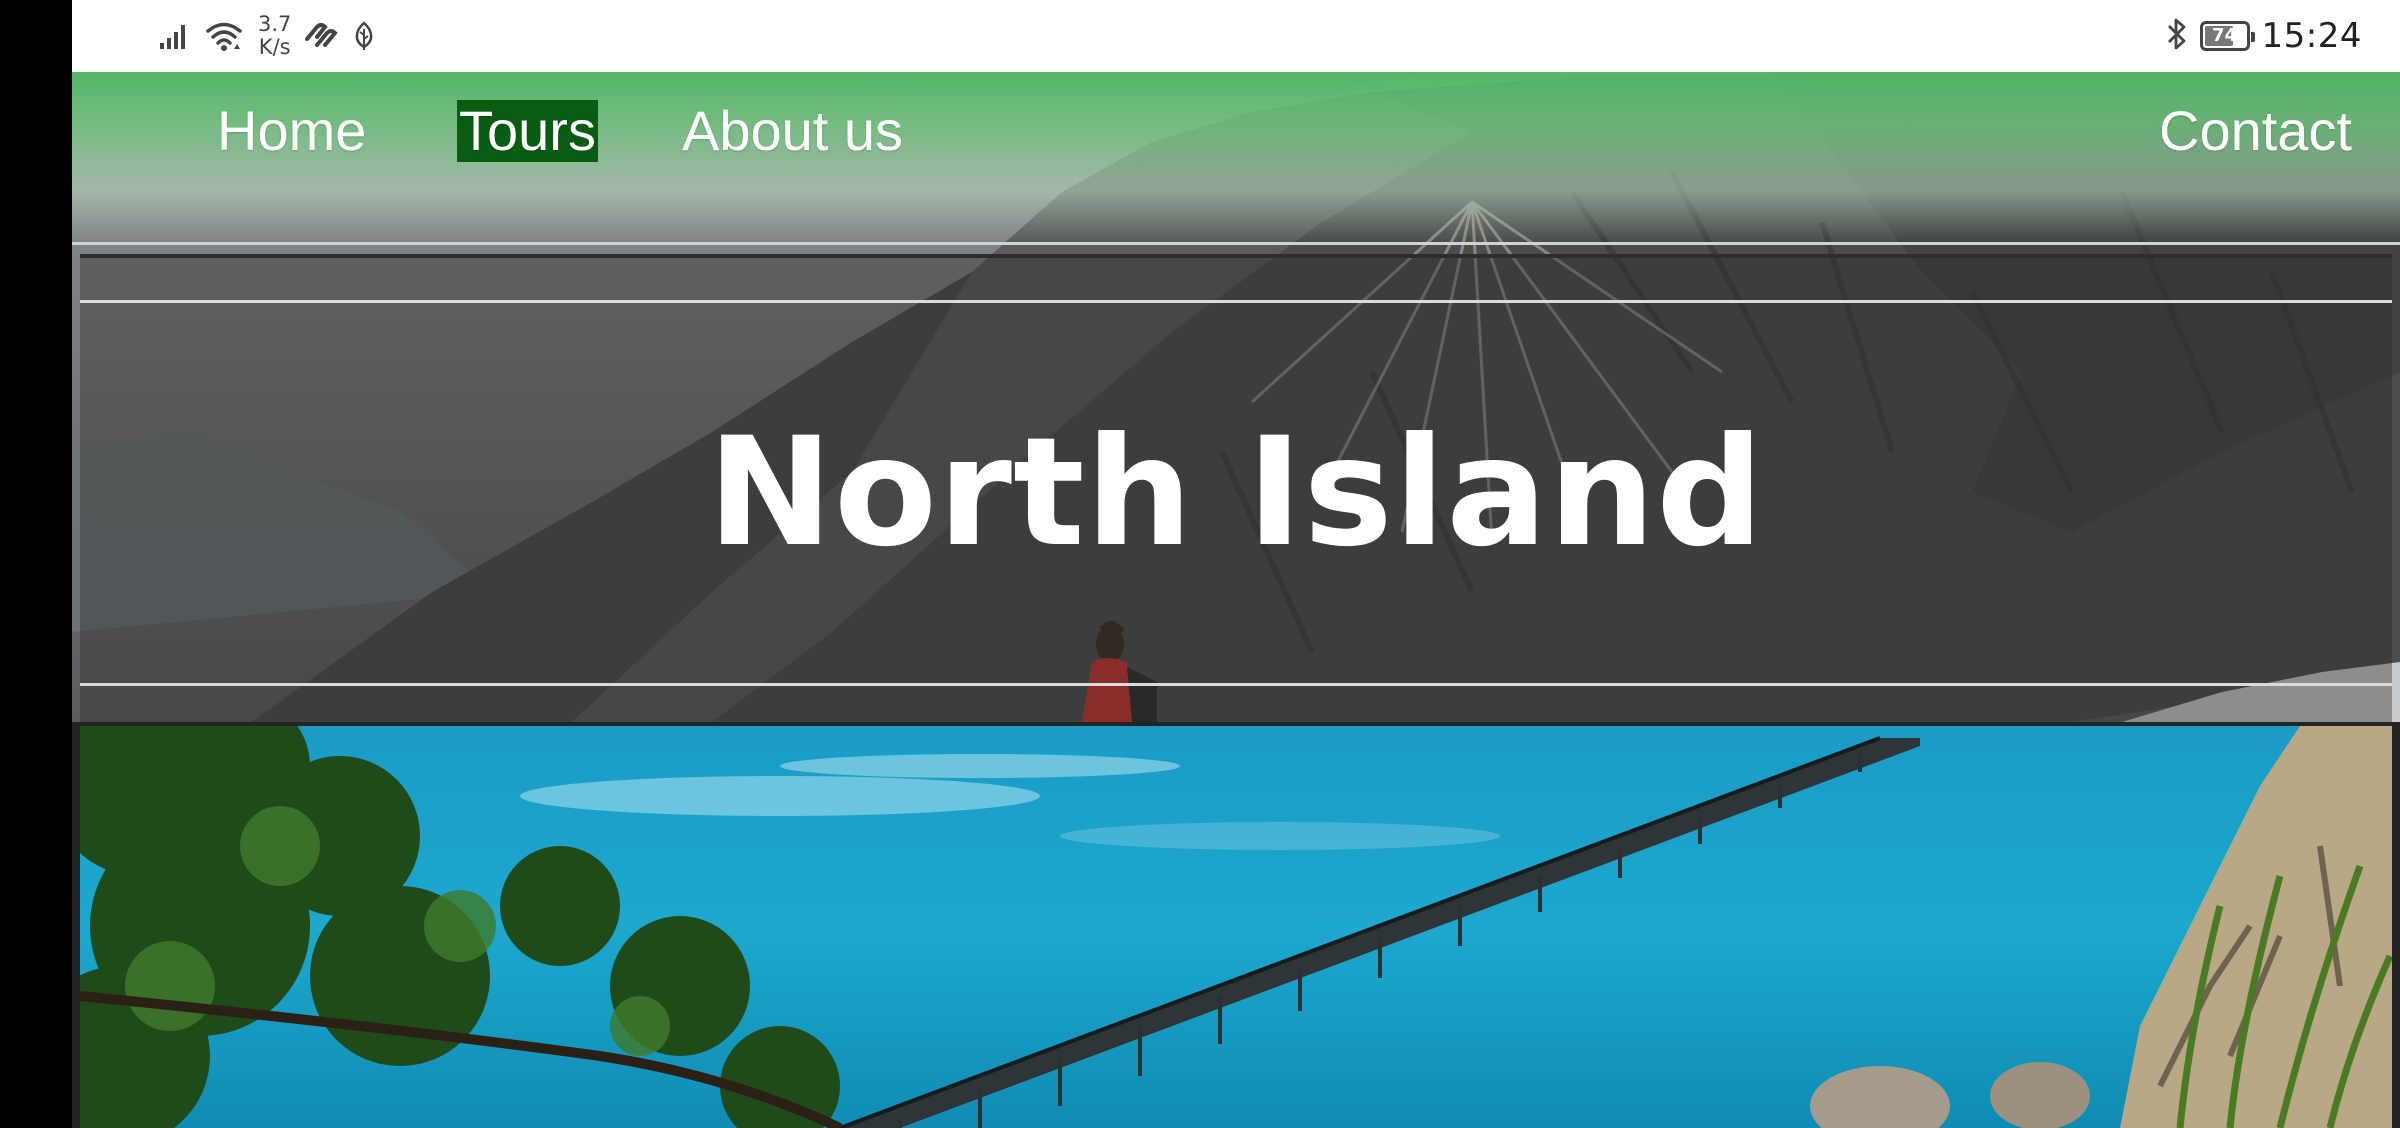  Describe the element at coordinates (291, 131) in the screenshot. I see `nav-link-home: Home` at that location.